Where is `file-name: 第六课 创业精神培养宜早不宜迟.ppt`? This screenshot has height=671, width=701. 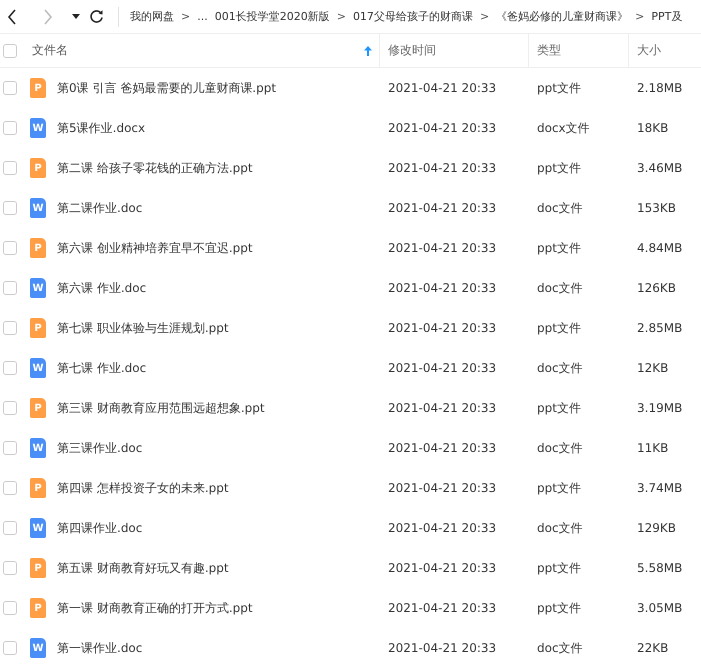
file-name: 第六课 创业精神培养宜早不宜迟.ppt is located at coordinates (155, 248).